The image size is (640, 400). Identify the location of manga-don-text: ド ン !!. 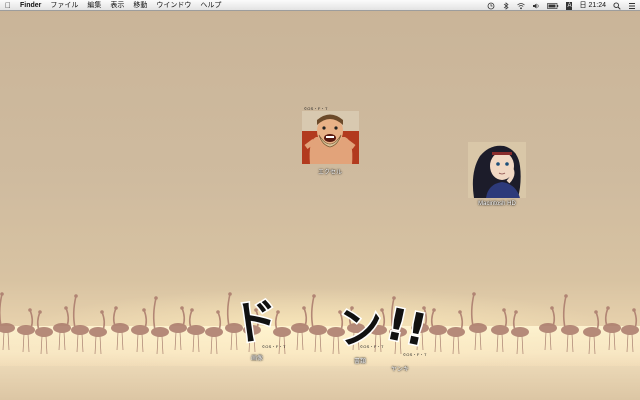
(330, 321).